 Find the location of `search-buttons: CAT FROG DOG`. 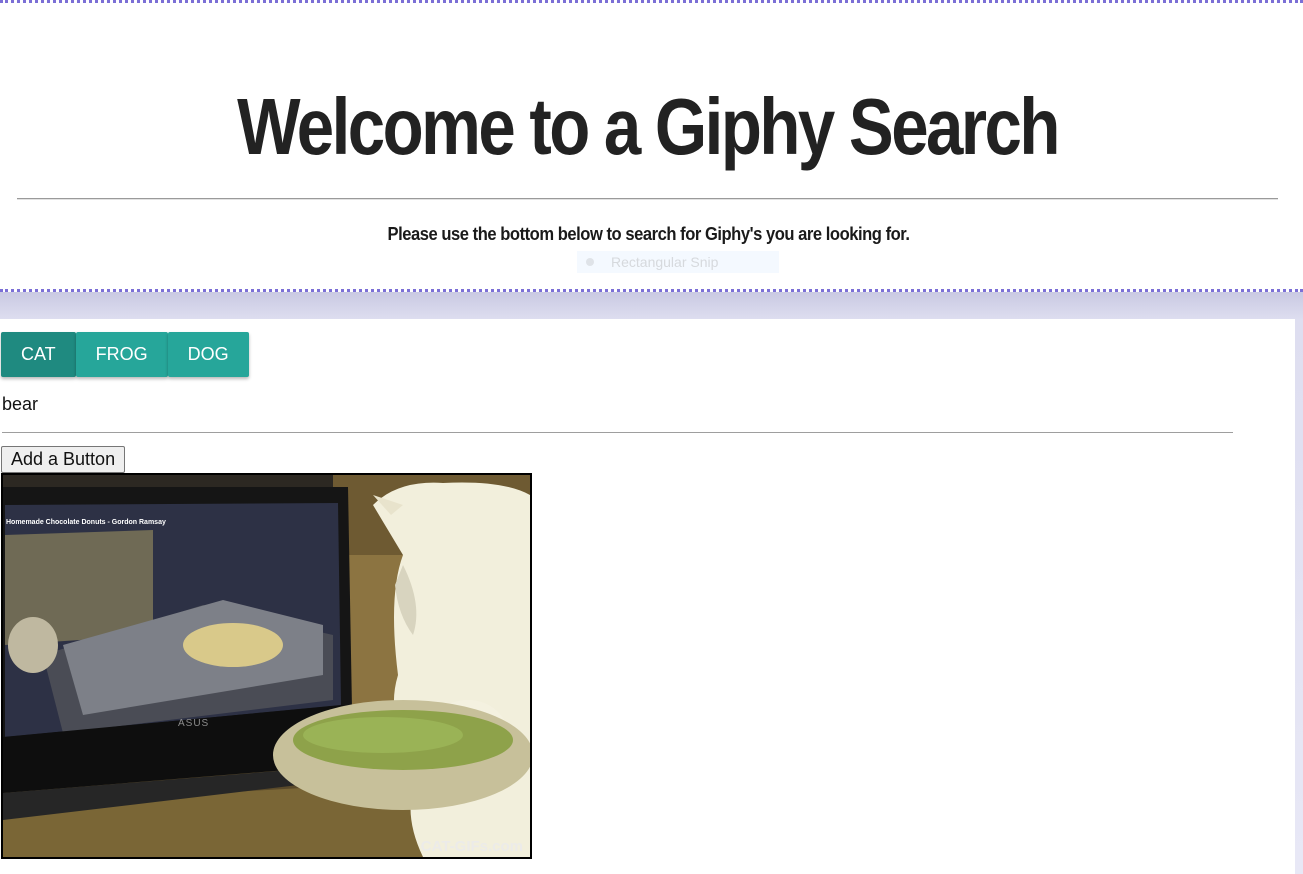

search-buttons: CAT FROG DOG is located at coordinates (125, 354).